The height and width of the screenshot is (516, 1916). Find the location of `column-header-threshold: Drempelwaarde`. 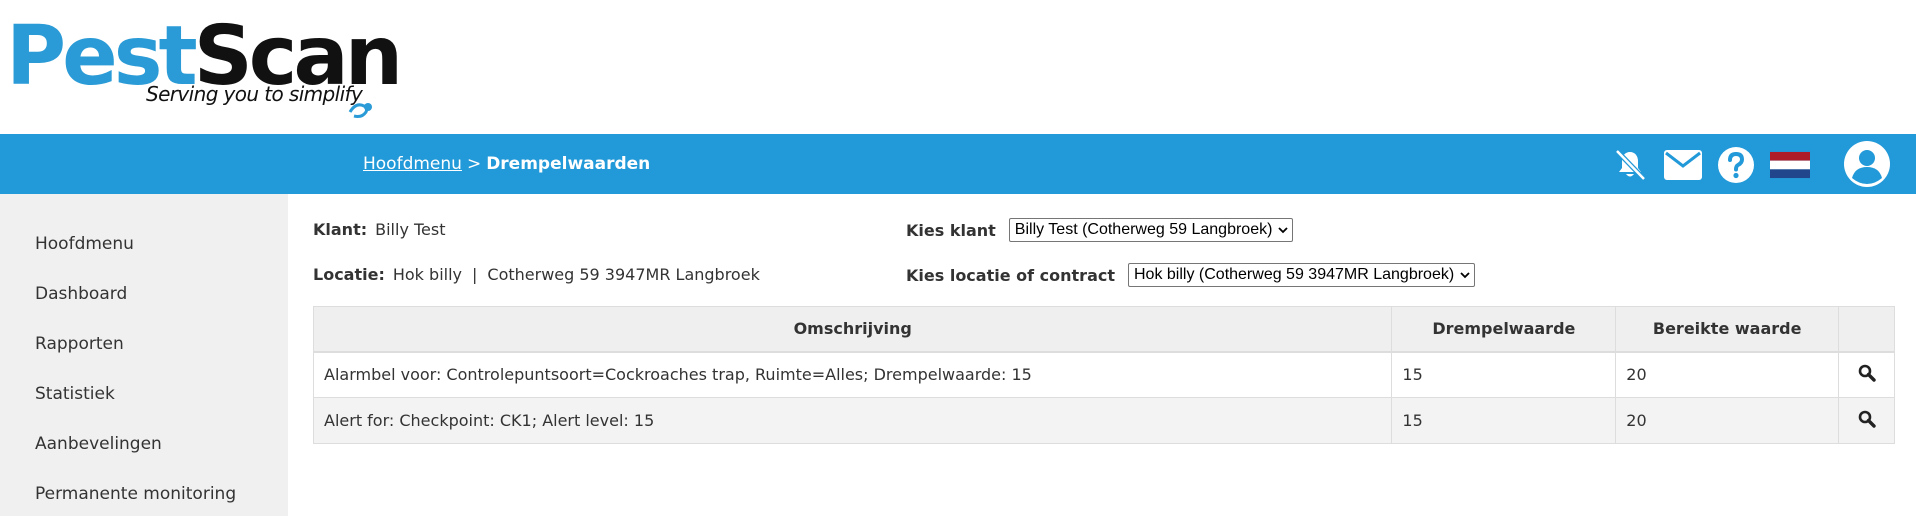

column-header-threshold: Drempelwaarde is located at coordinates (1504, 329).